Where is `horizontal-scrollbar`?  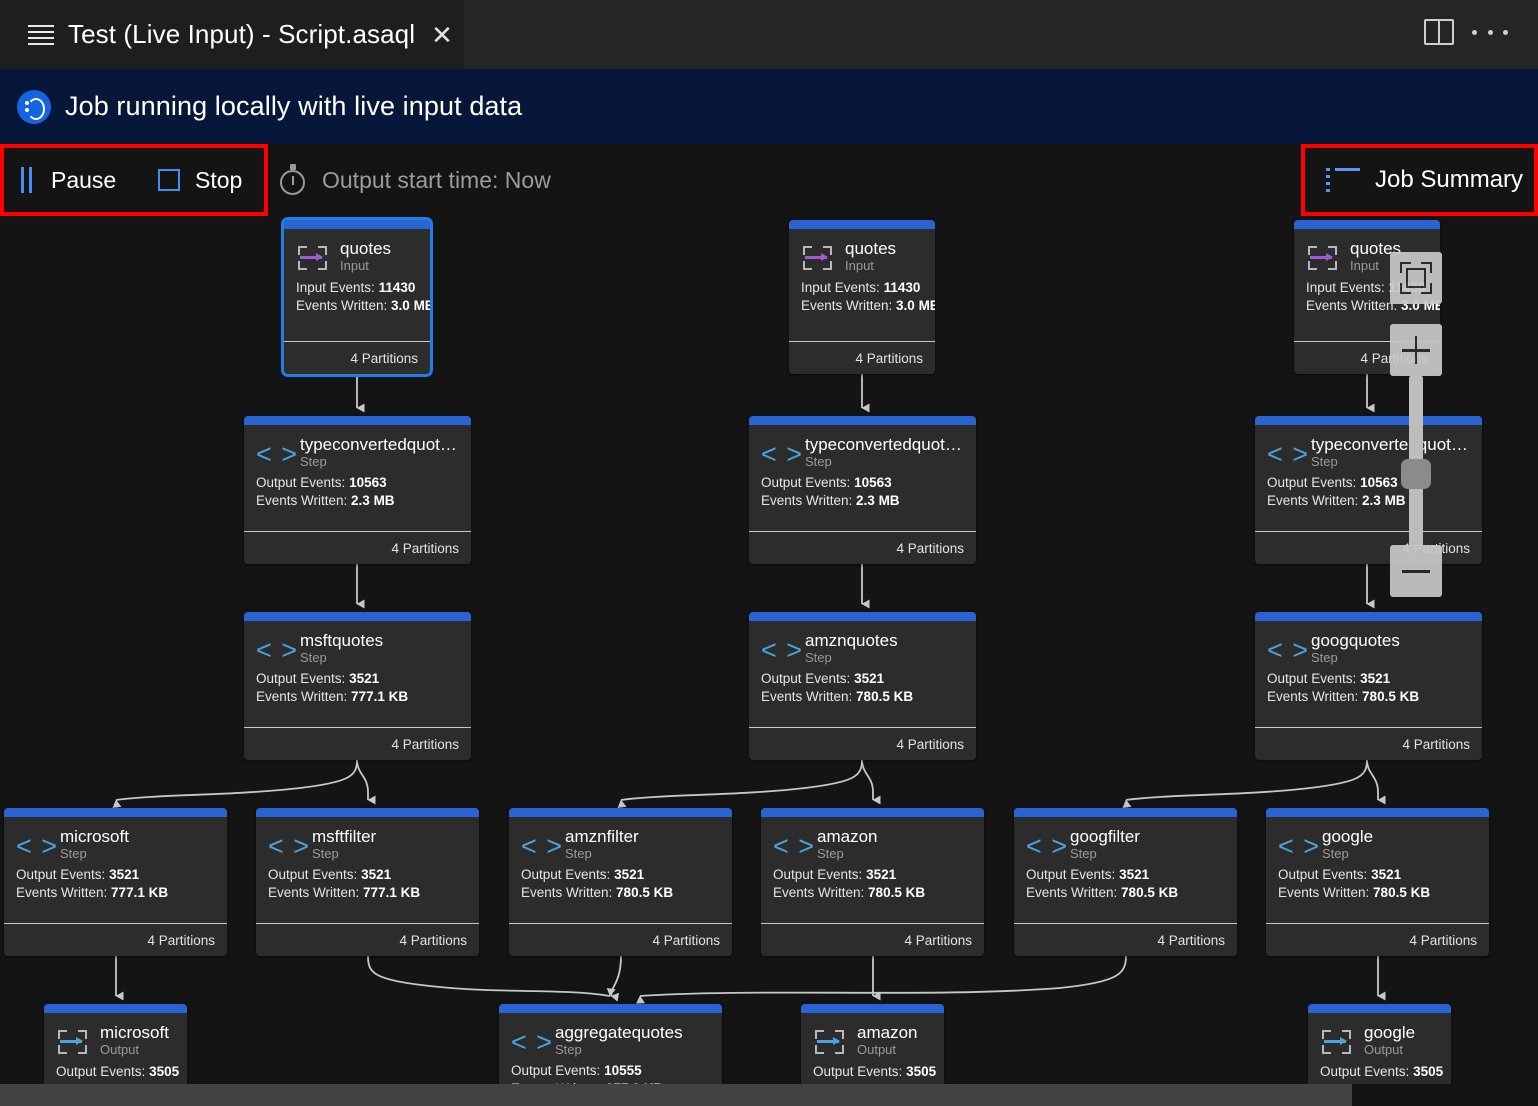
horizontal-scrollbar is located at coordinates (769, 1095).